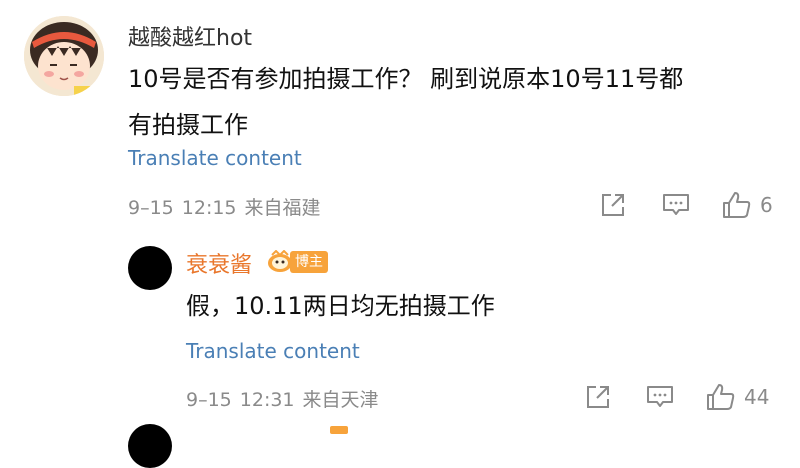  What do you see at coordinates (209, 400) in the screenshot?
I see `reply-date: 9–15` at bounding box center [209, 400].